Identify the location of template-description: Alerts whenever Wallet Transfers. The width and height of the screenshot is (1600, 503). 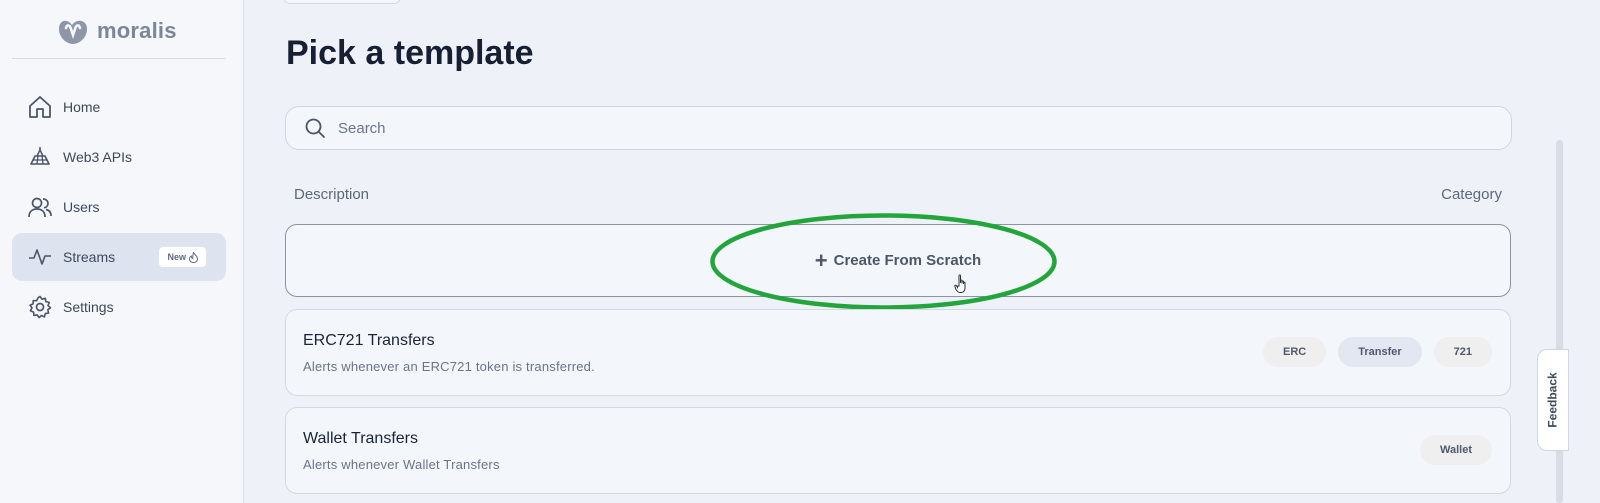
(401, 464).